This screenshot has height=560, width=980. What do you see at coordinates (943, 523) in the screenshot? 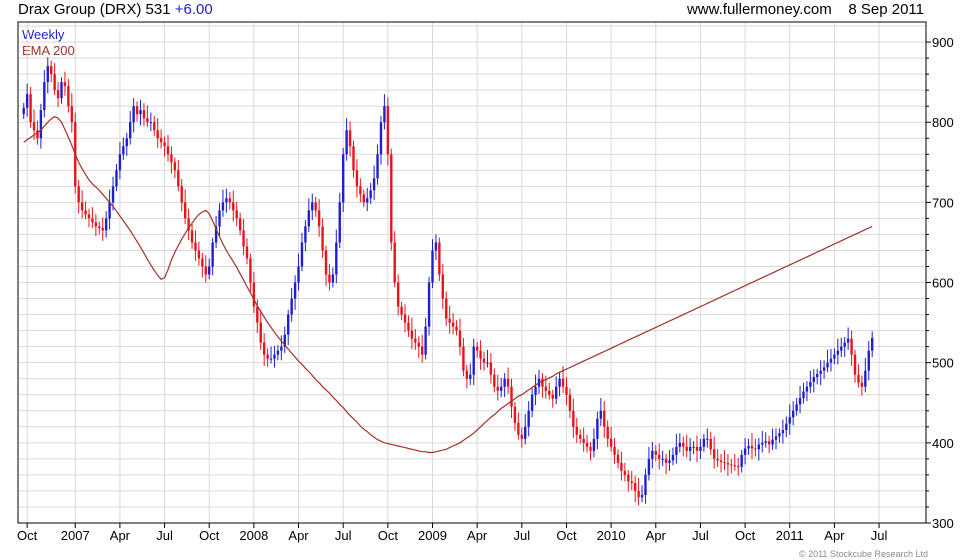
I see `y-tick-label: 300` at bounding box center [943, 523].